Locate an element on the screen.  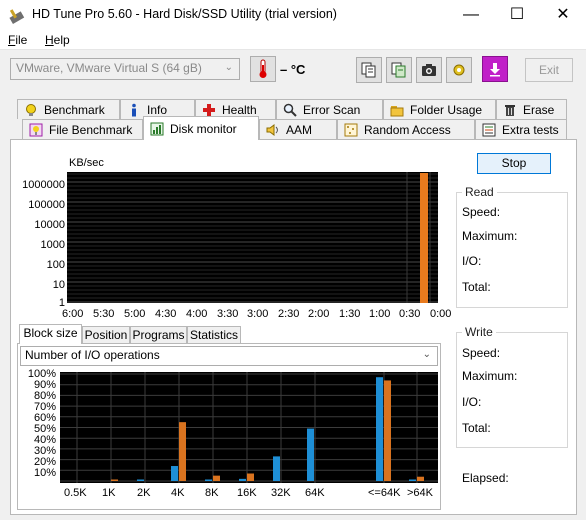
x-tick: 6:00 is located at coordinates (73, 314).